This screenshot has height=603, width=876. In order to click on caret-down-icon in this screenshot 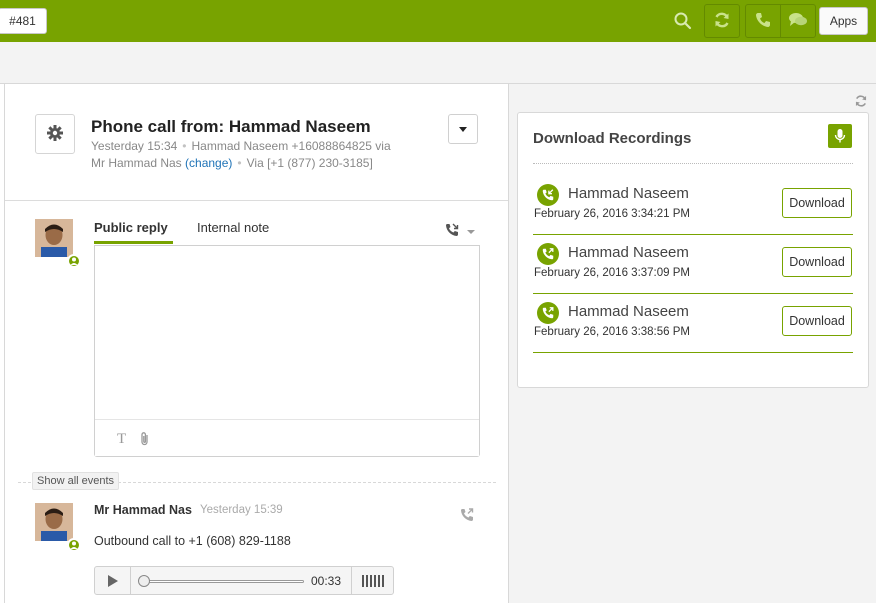, I will do `click(463, 129)`.